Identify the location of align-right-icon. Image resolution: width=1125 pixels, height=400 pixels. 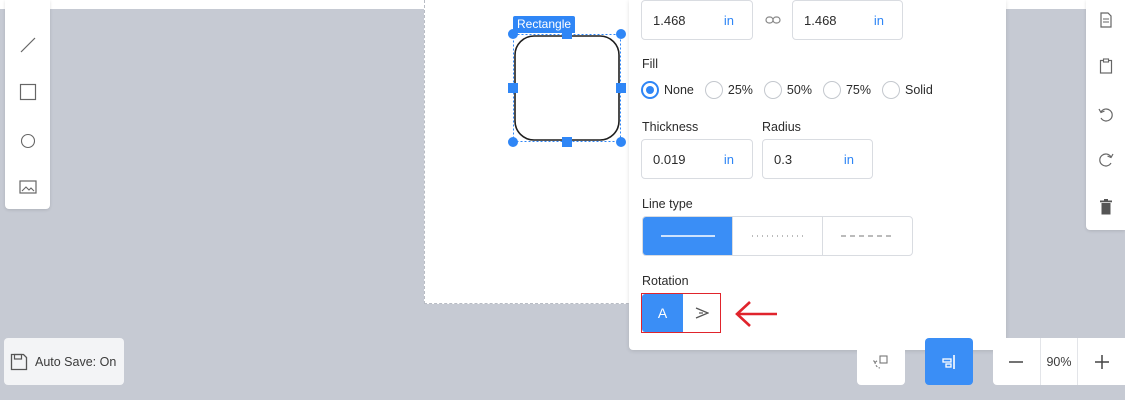
(948, 361).